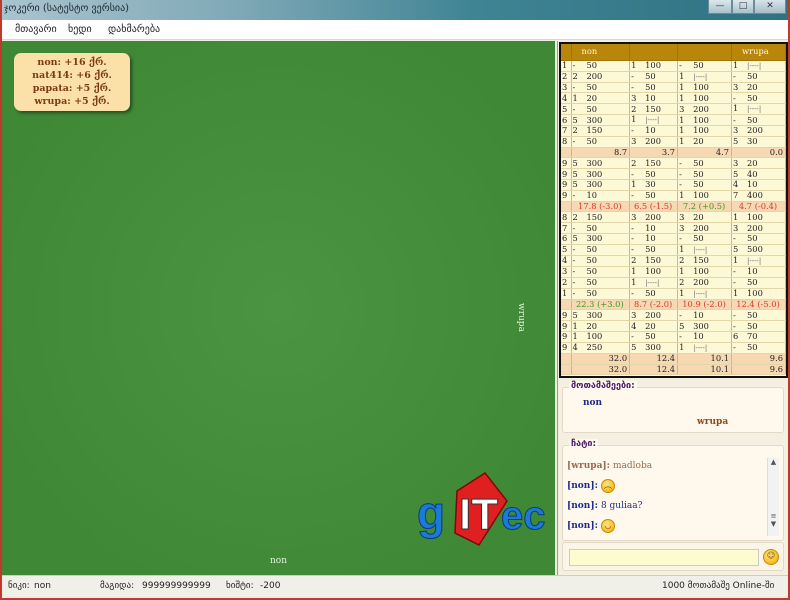  I want to click on chat-scrollbar: ▲ ≡ ▼, so click(773, 497).